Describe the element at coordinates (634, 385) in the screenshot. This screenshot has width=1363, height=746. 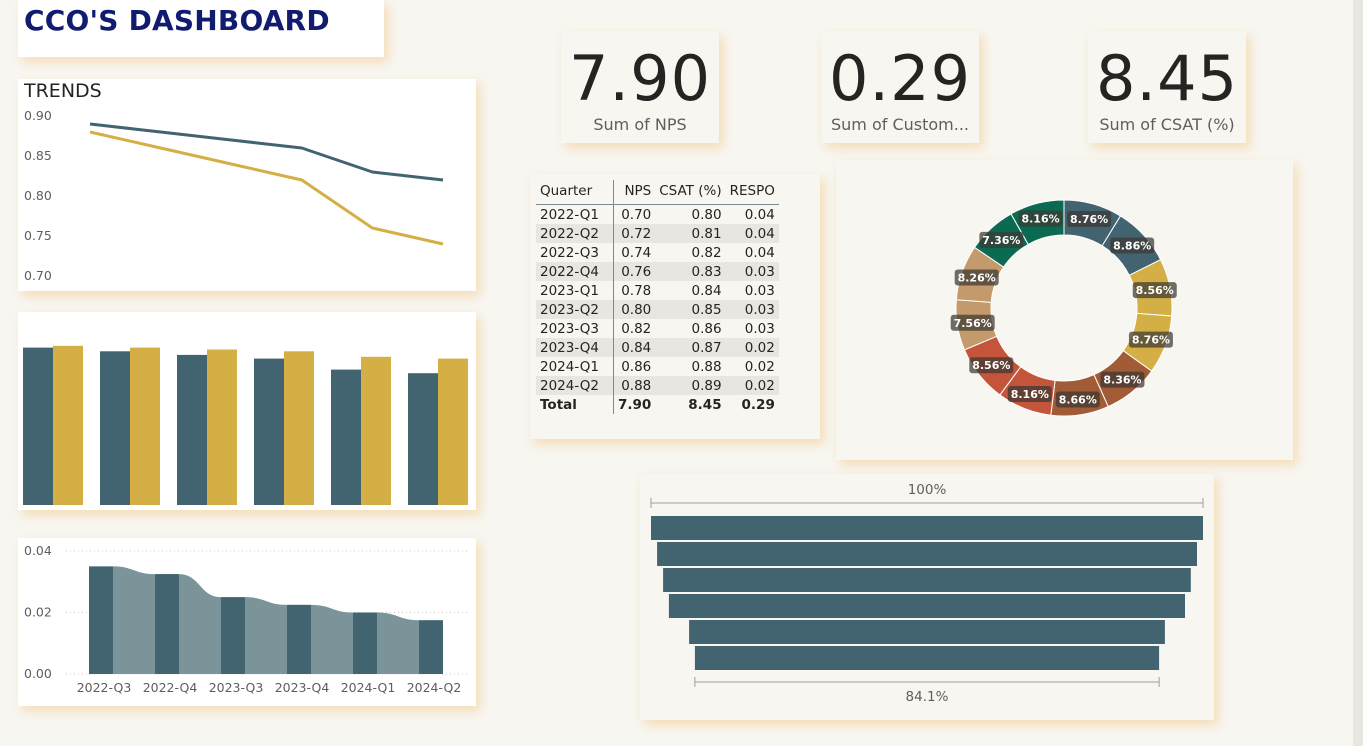
I see `cell-nps: 0.88` at that location.